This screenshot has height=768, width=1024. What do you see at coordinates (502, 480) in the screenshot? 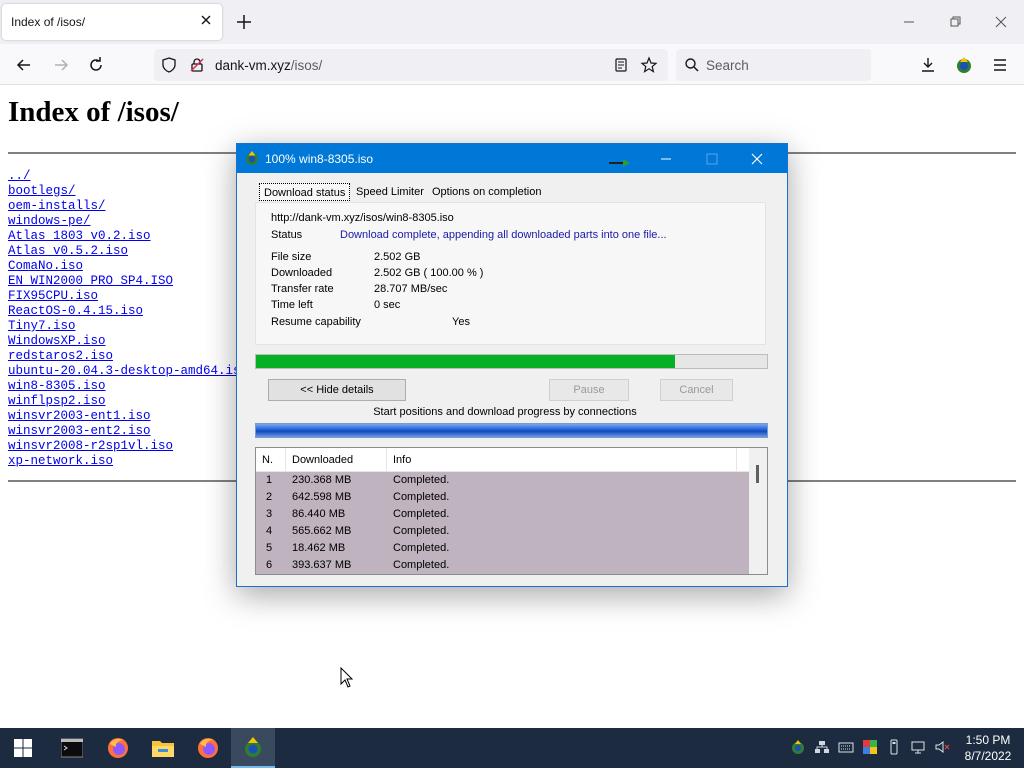
I see `connection-row: 1 230.368 MB Completed.` at bounding box center [502, 480].